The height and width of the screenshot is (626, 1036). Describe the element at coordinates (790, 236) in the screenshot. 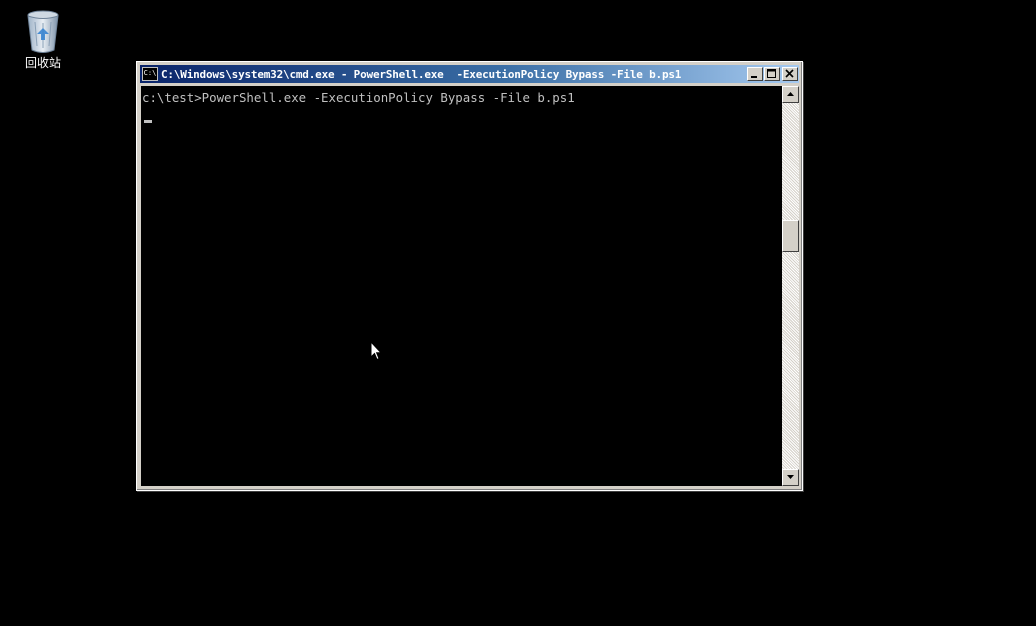

I see `scroll-thumb` at that location.